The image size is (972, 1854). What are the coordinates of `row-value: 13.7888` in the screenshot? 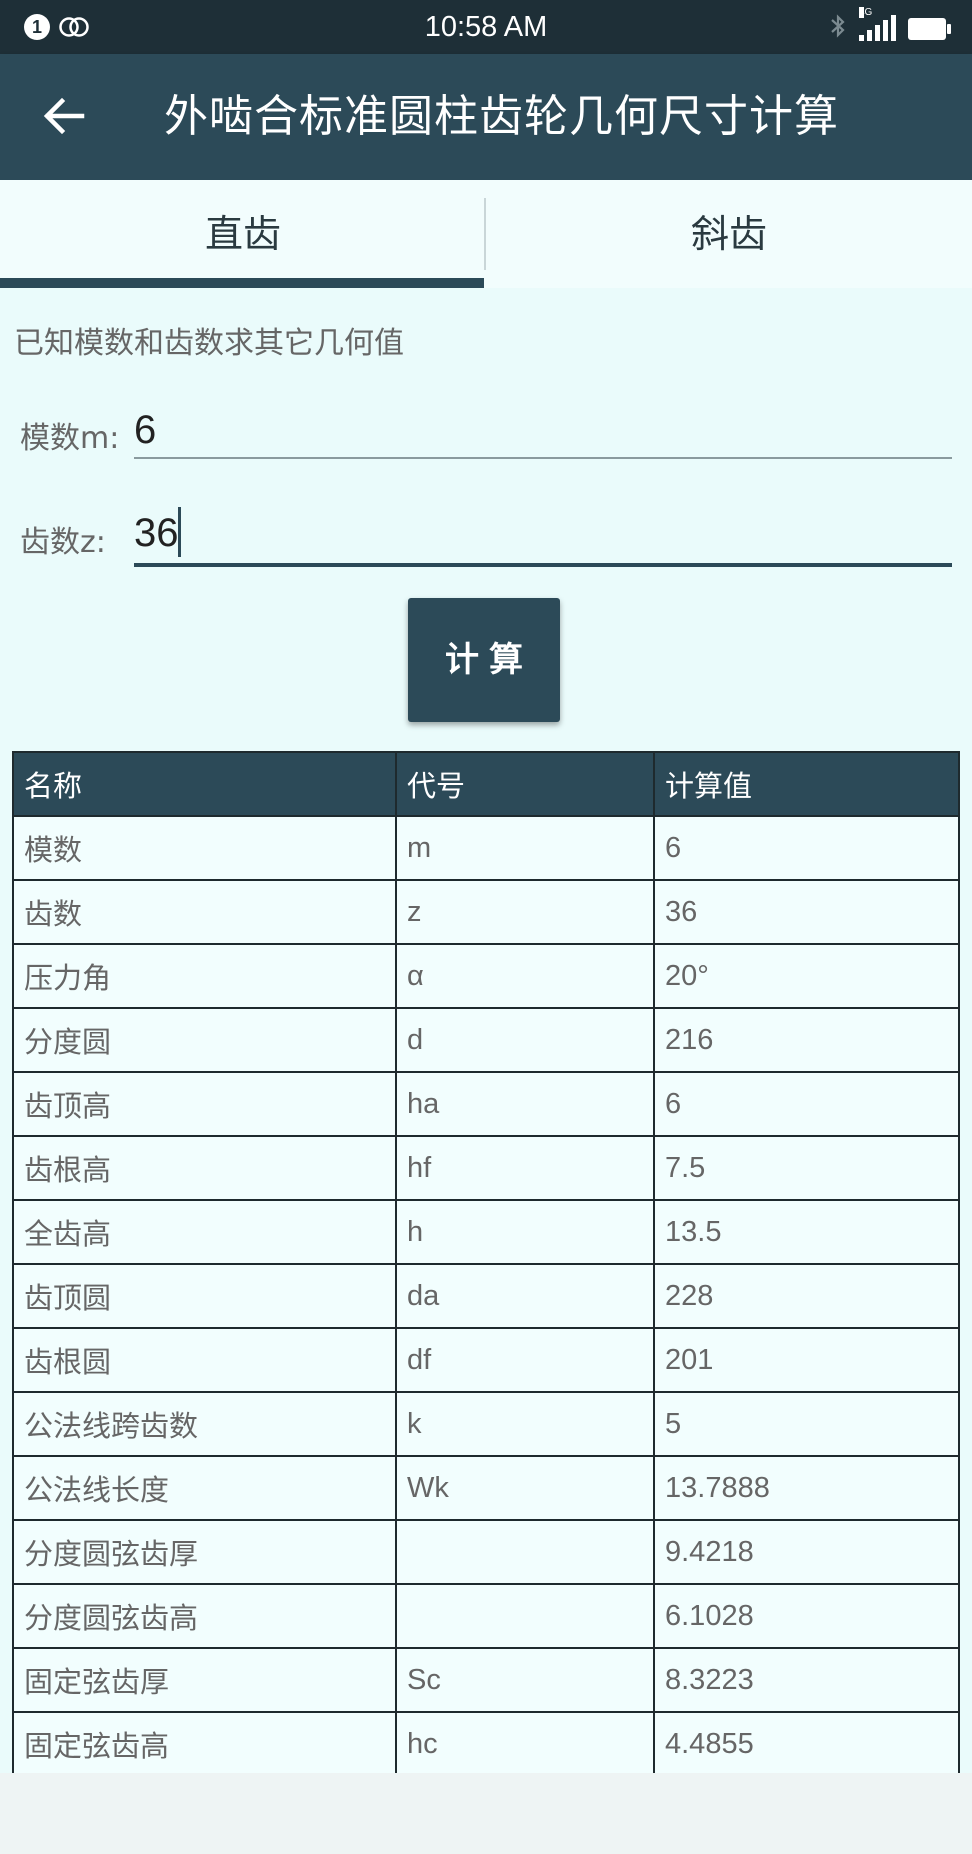 It's located at (806, 1488).